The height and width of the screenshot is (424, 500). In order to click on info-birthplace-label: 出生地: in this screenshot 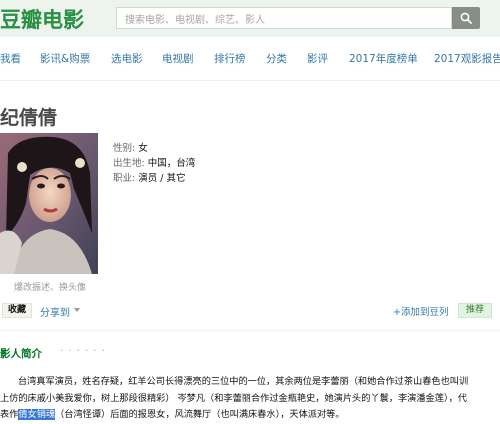, I will do `click(129, 163)`.